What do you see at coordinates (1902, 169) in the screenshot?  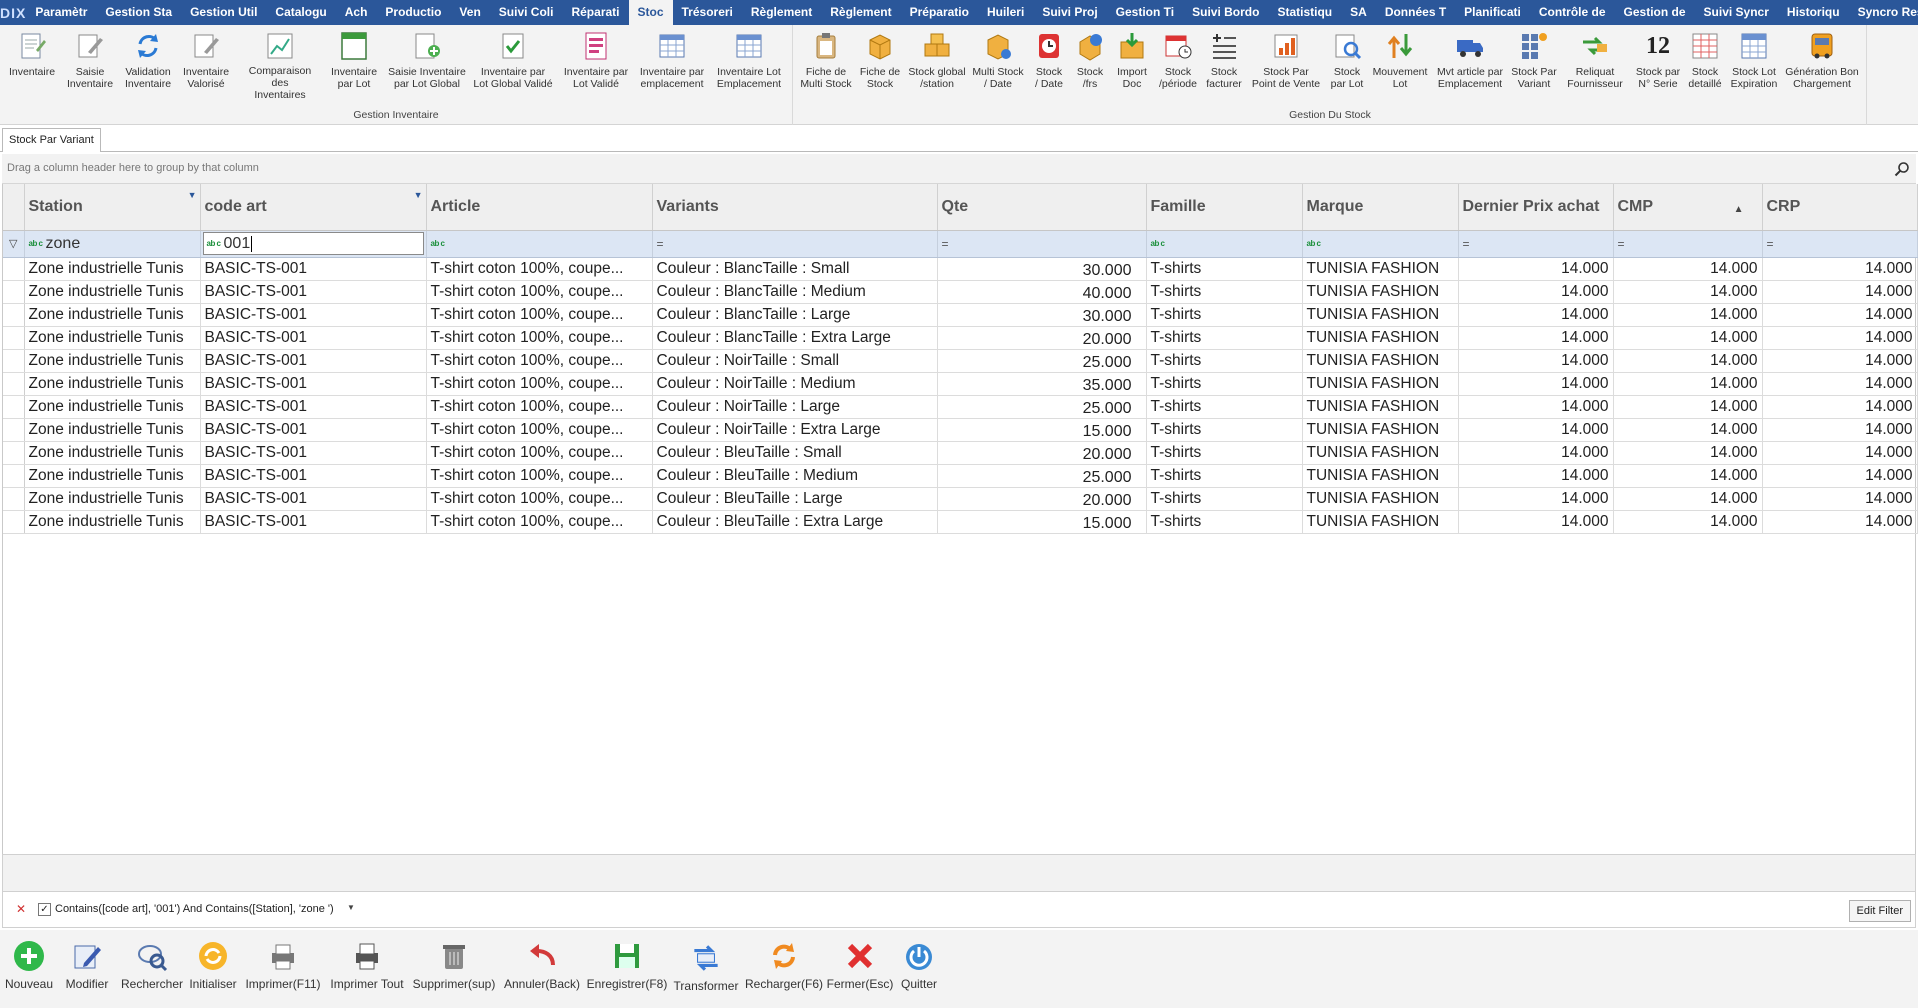 I see `search-icon` at bounding box center [1902, 169].